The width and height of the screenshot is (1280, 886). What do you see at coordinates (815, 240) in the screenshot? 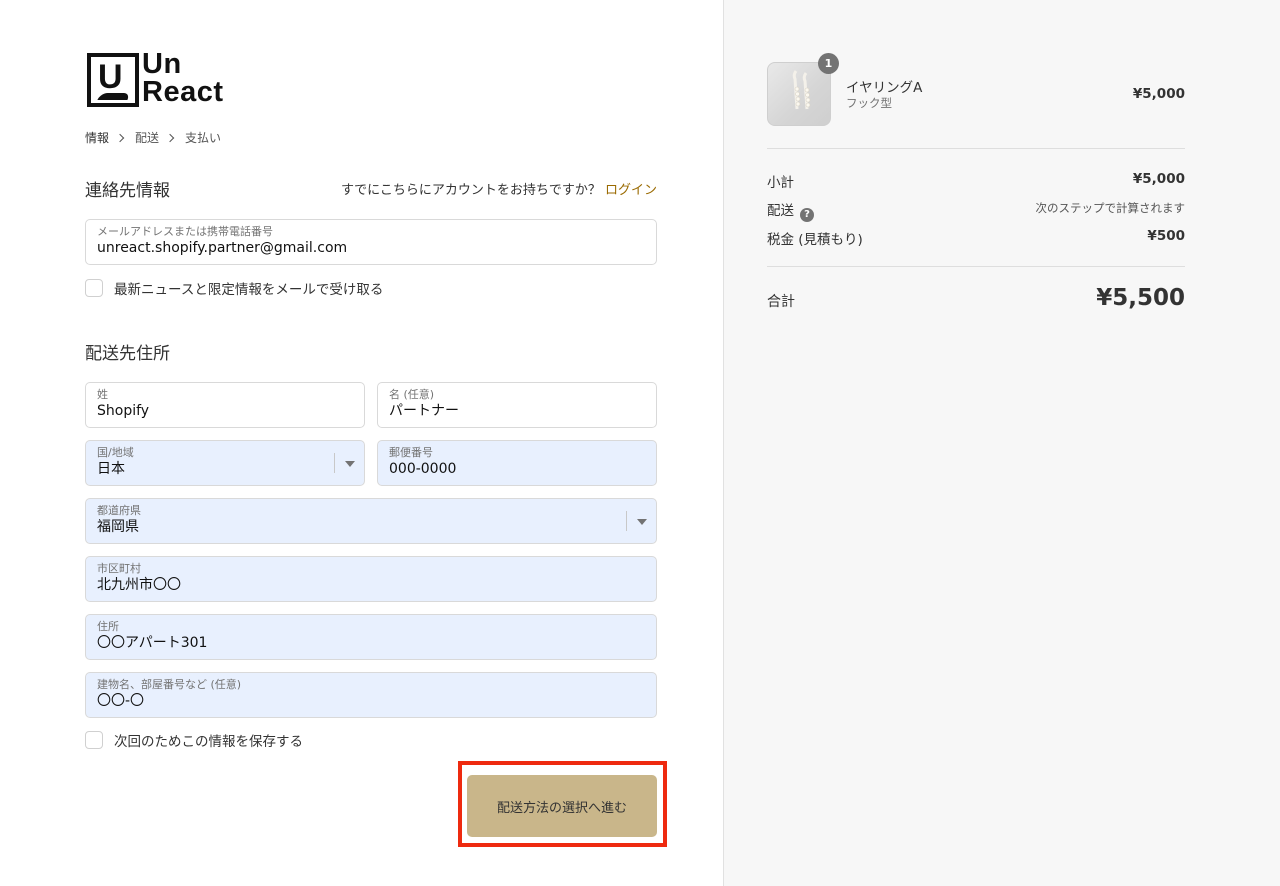
I see `tax-label: 税金 (見積もり)` at bounding box center [815, 240].